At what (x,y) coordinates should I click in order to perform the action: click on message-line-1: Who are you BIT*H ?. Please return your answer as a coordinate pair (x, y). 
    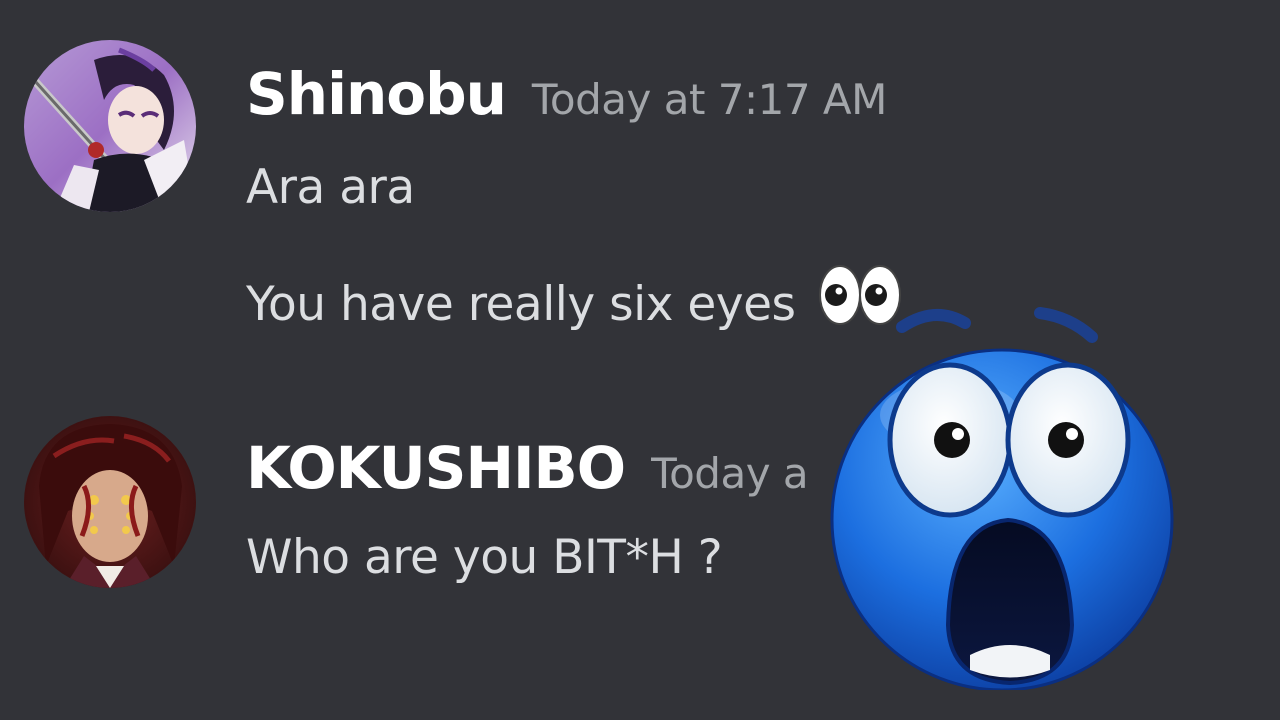
    Looking at the image, I should click on (484, 557).